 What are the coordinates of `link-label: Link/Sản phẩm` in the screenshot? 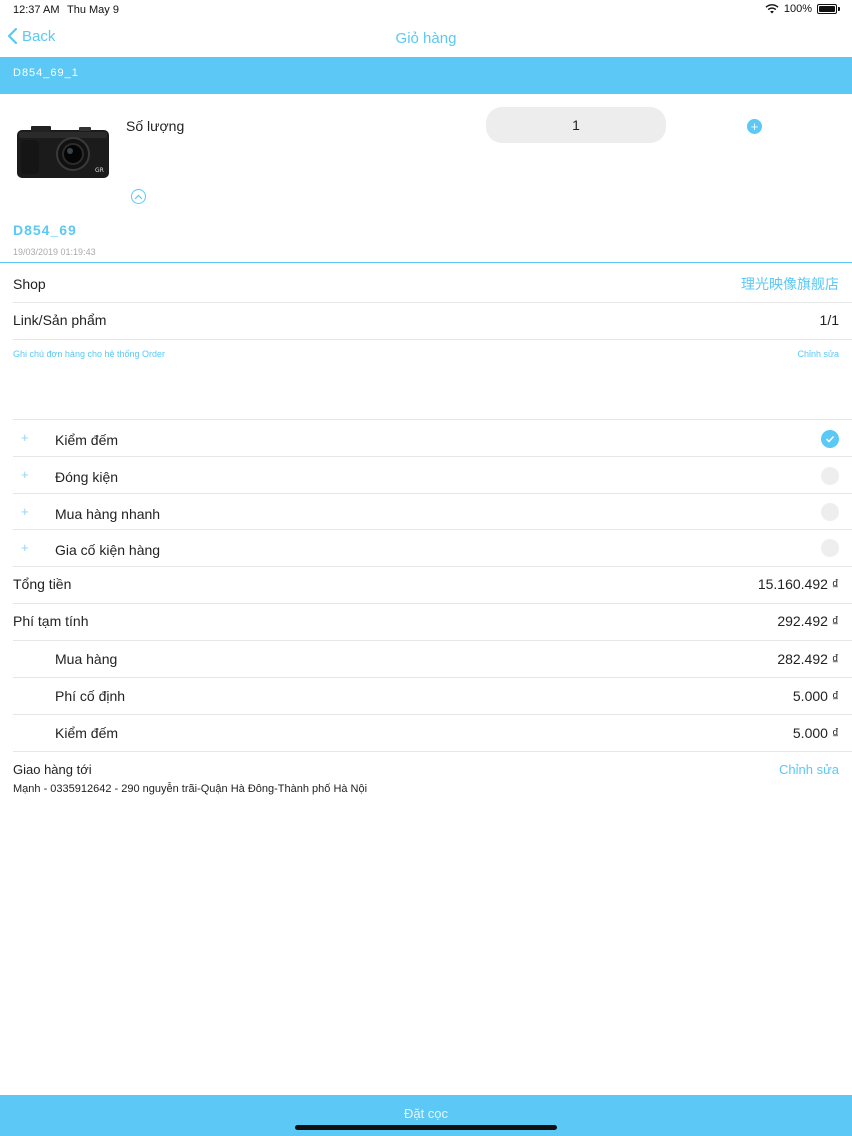 It's located at (60, 320).